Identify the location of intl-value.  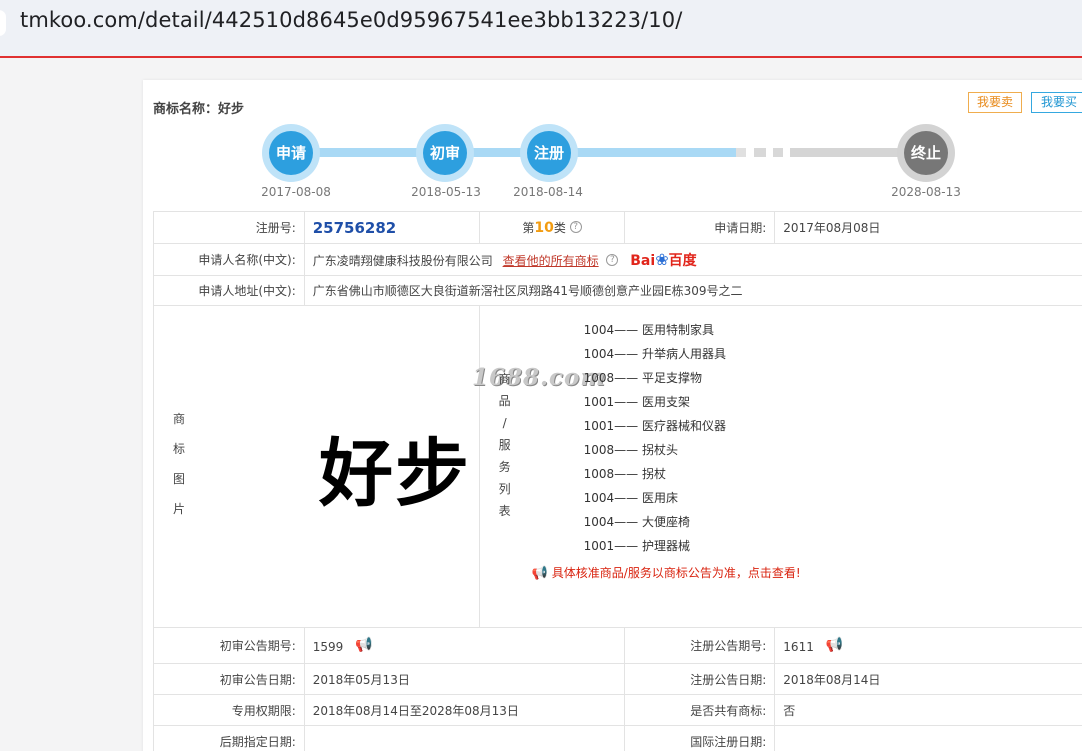
(928, 738).